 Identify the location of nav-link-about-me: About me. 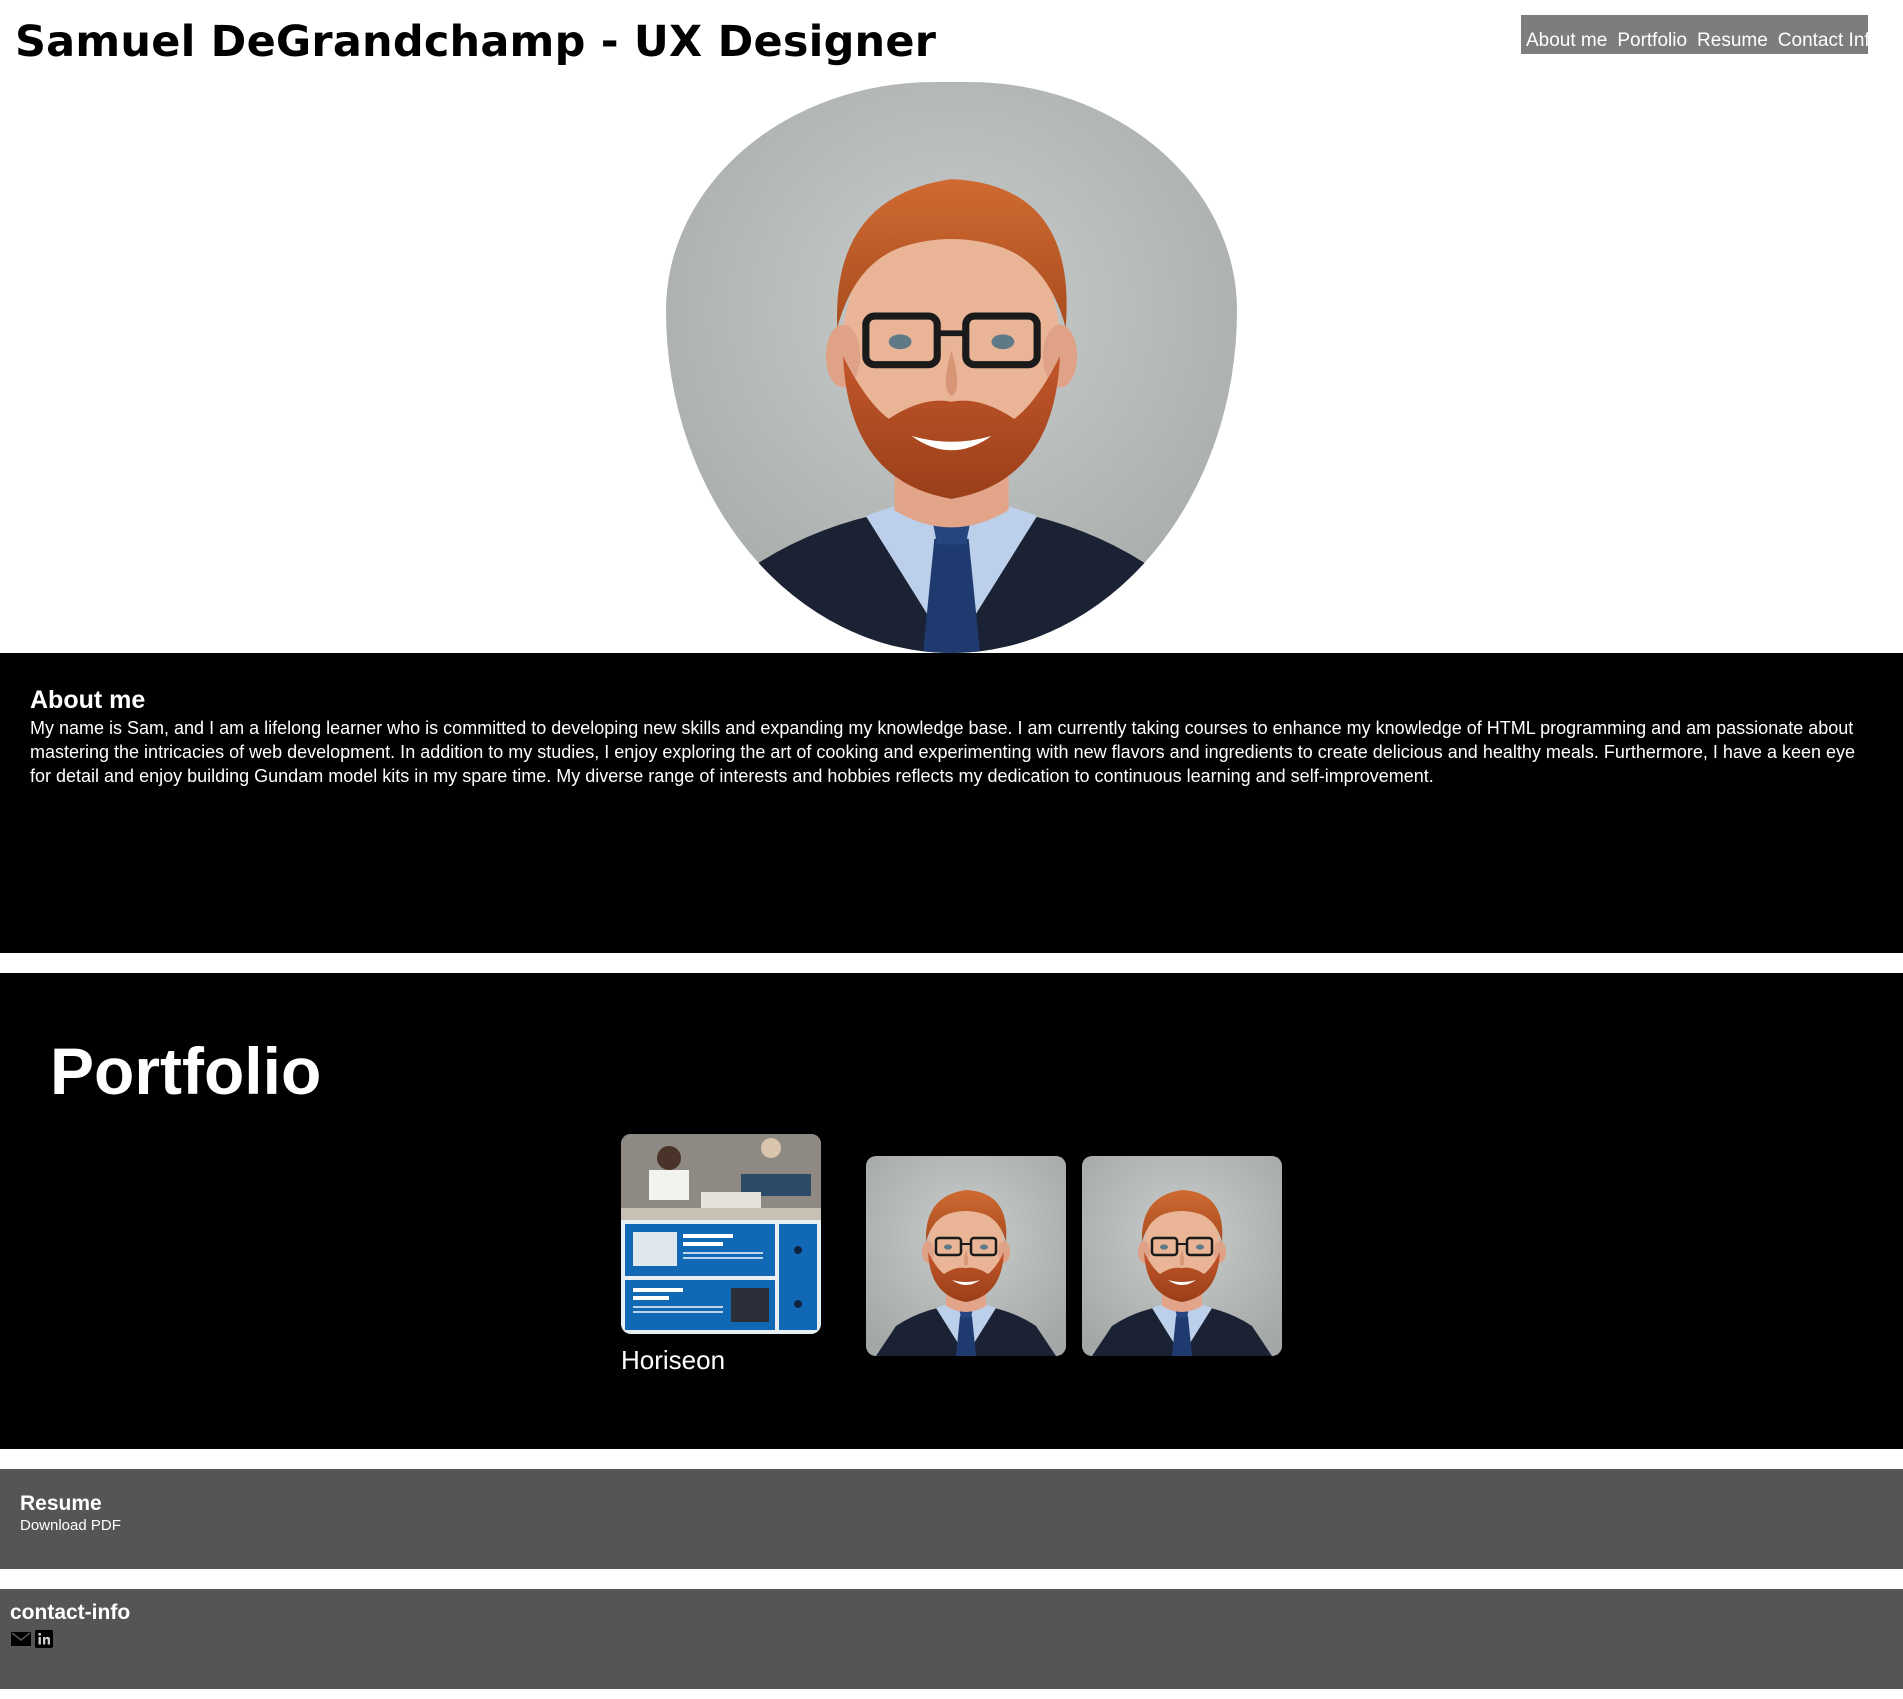
(1566, 41).